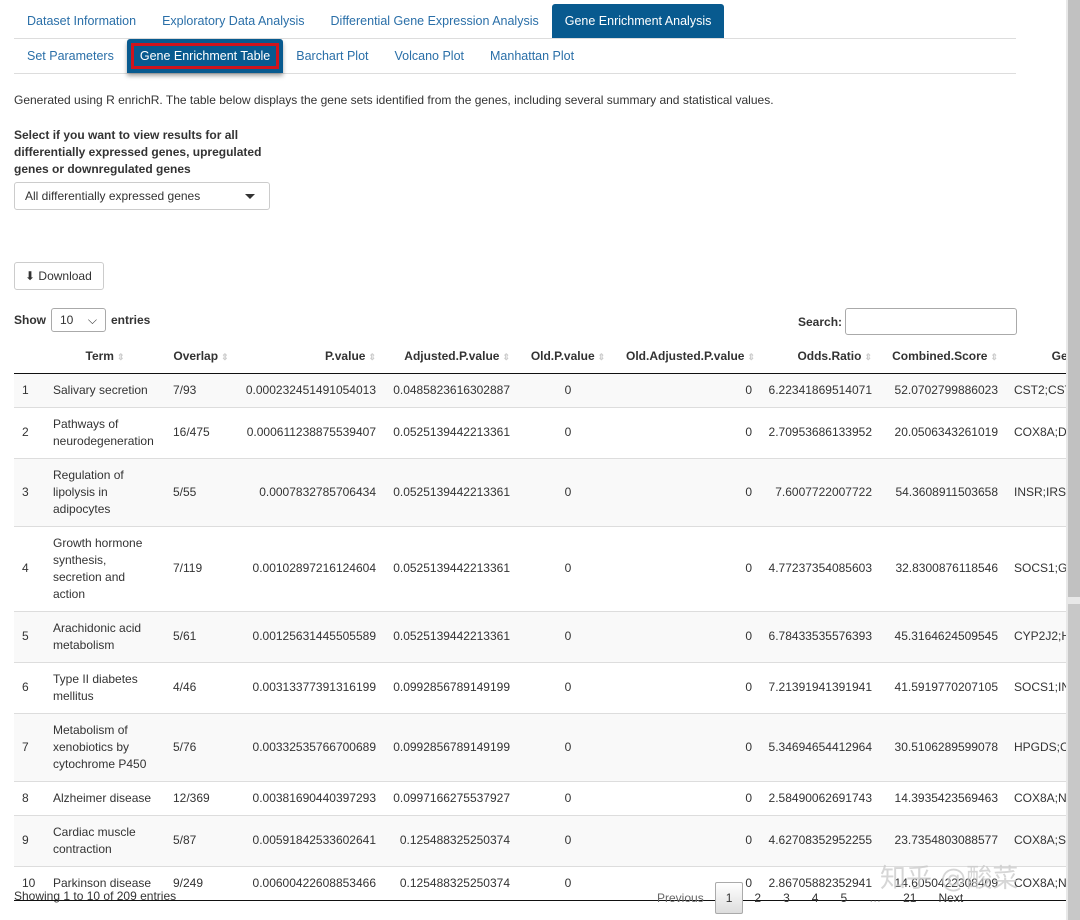  I want to click on cell-p-value: 0.0007832785706434, so click(310, 491).